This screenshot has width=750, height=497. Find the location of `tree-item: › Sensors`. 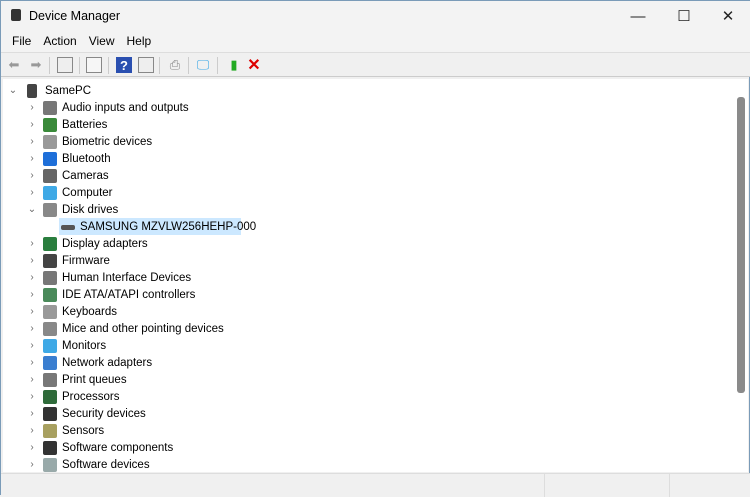

tree-item: › Sensors is located at coordinates (203, 430).